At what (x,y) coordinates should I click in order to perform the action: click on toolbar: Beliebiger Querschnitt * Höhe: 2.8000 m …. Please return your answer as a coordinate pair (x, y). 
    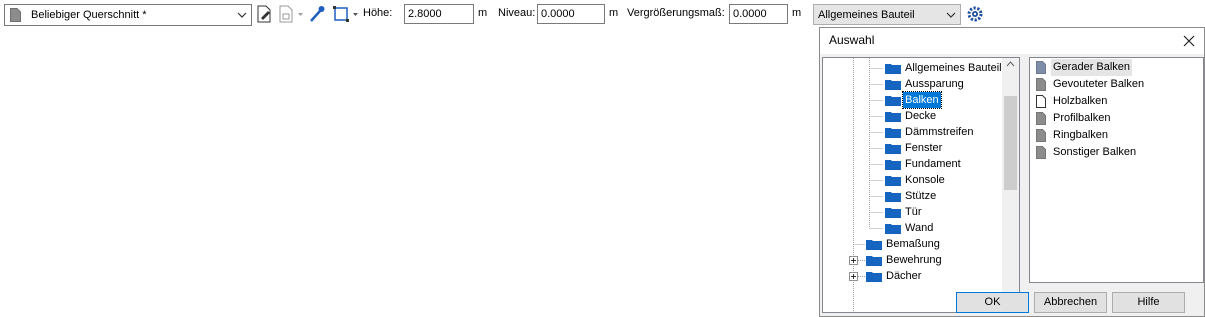
    Looking at the image, I should click on (602, 14).